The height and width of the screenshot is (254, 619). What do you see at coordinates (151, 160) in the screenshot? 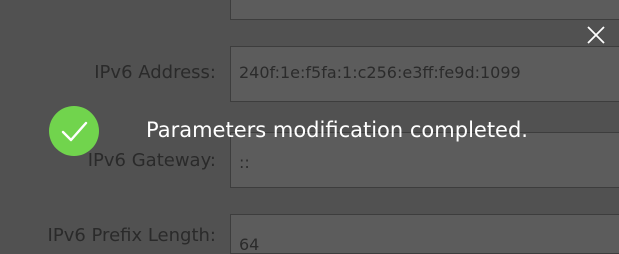
I see `ipv6-gateway-label: IPv6 Gateway:` at bounding box center [151, 160].